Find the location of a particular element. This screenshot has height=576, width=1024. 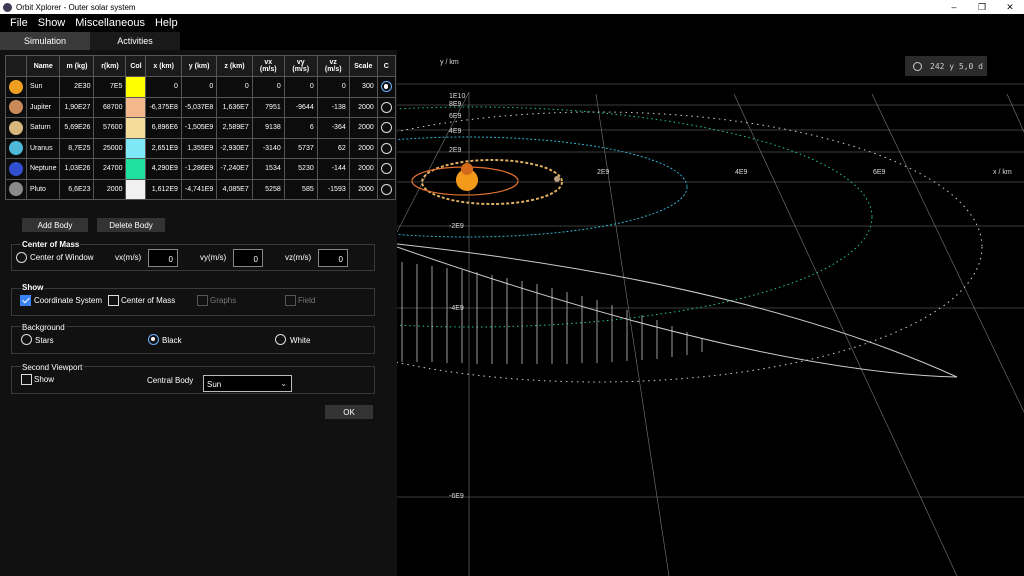

vx-cell: 0 is located at coordinates (268, 87).